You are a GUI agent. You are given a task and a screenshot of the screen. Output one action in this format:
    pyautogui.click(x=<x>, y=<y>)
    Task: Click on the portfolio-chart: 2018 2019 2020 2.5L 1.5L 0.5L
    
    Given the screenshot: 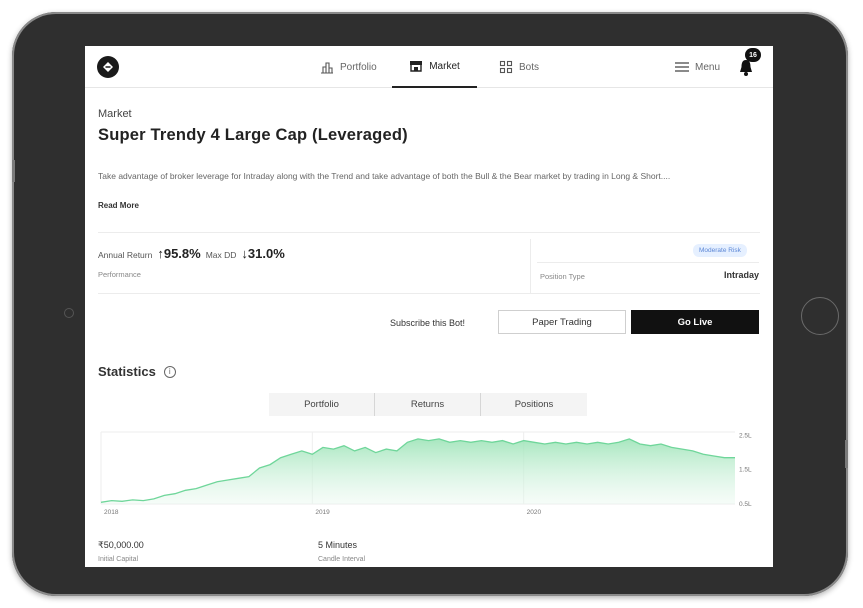 What is the action you would take?
    pyautogui.click(x=429, y=473)
    